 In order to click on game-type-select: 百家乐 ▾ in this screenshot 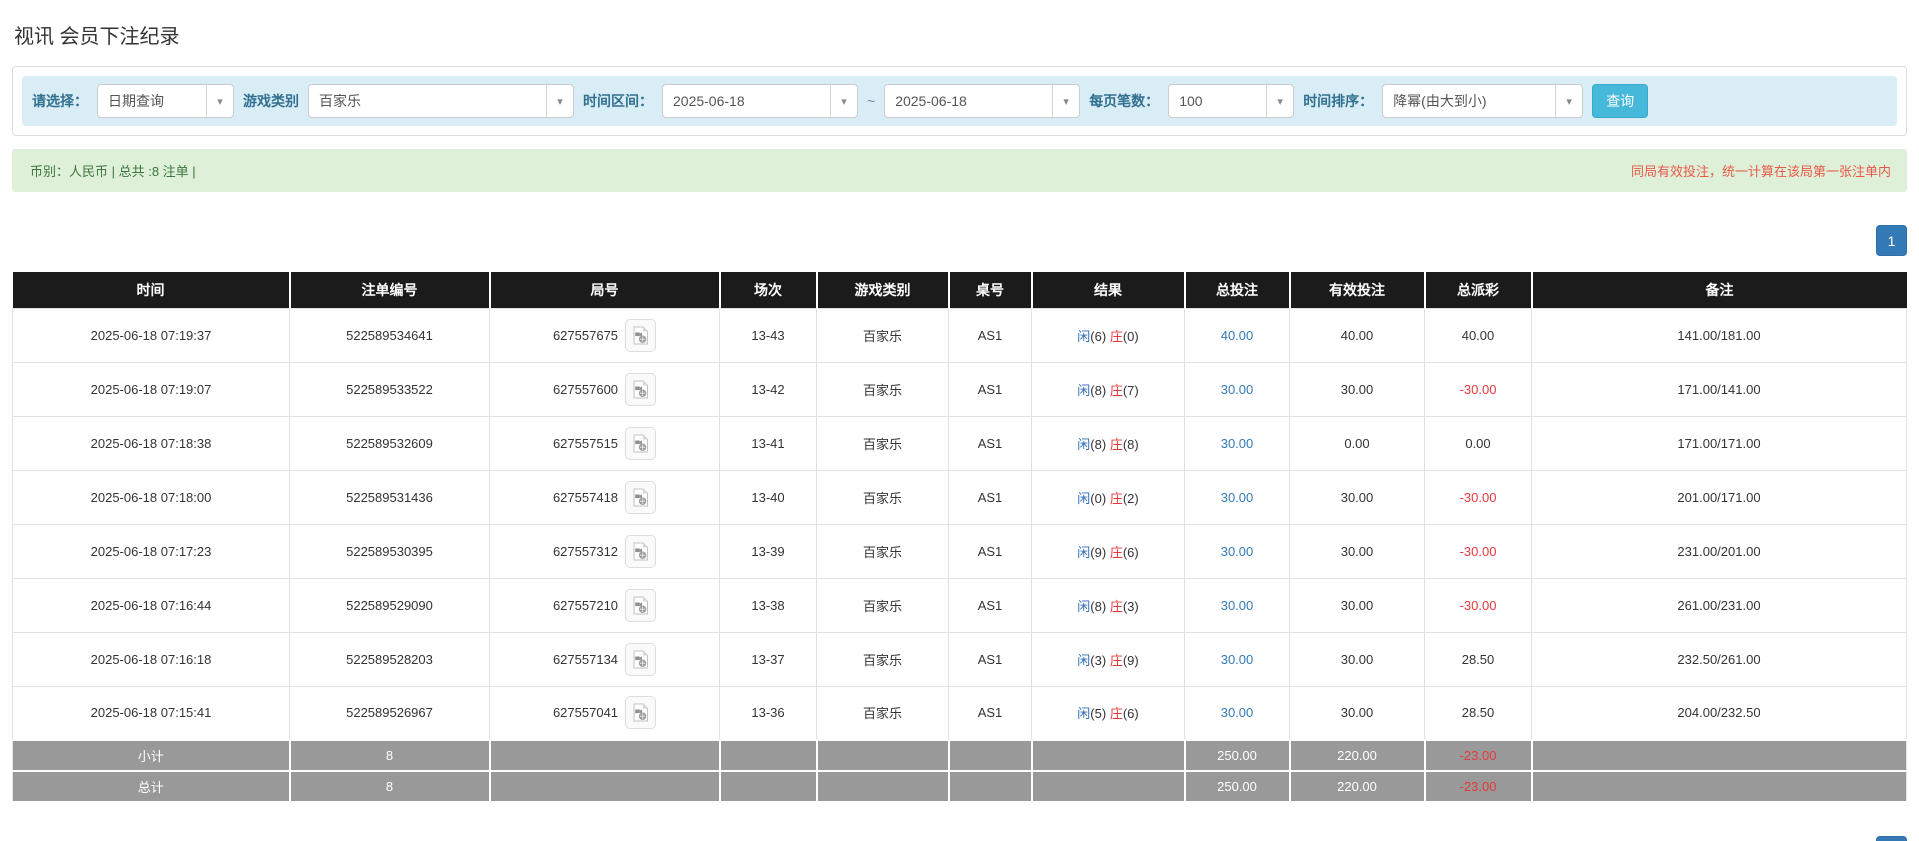, I will do `click(441, 101)`.